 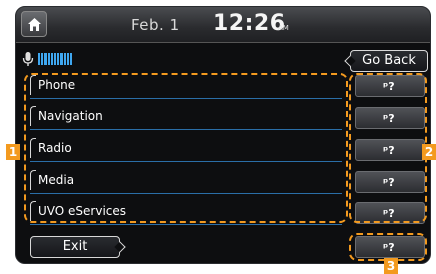 What do you see at coordinates (391, 266) in the screenshot?
I see `callout-badge-3: 3` at bounding box center [391, 266].